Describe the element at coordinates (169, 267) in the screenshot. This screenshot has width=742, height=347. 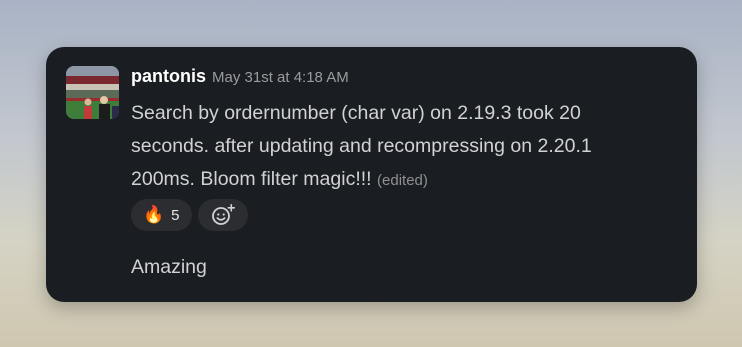
I see `reply-message: Amazing` at that location.